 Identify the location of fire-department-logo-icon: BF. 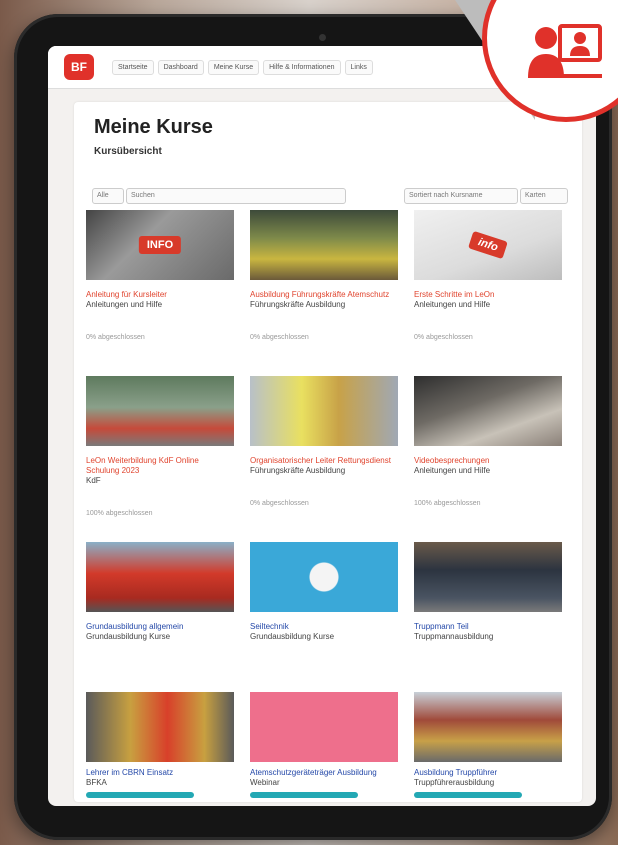
(79, 67).